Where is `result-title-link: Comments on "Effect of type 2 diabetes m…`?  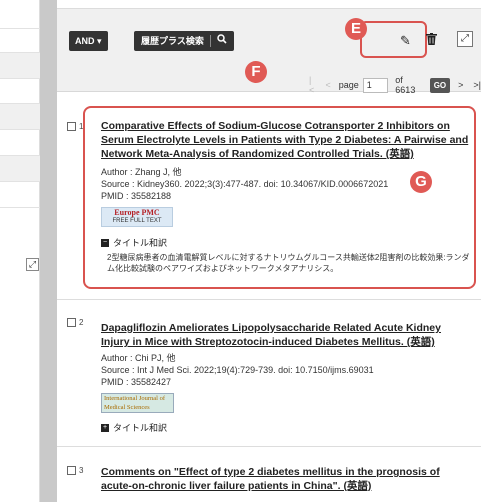
result-title-link: Comments on "Effect of type 2 diabetes m… is located at coordinates (286, 479).